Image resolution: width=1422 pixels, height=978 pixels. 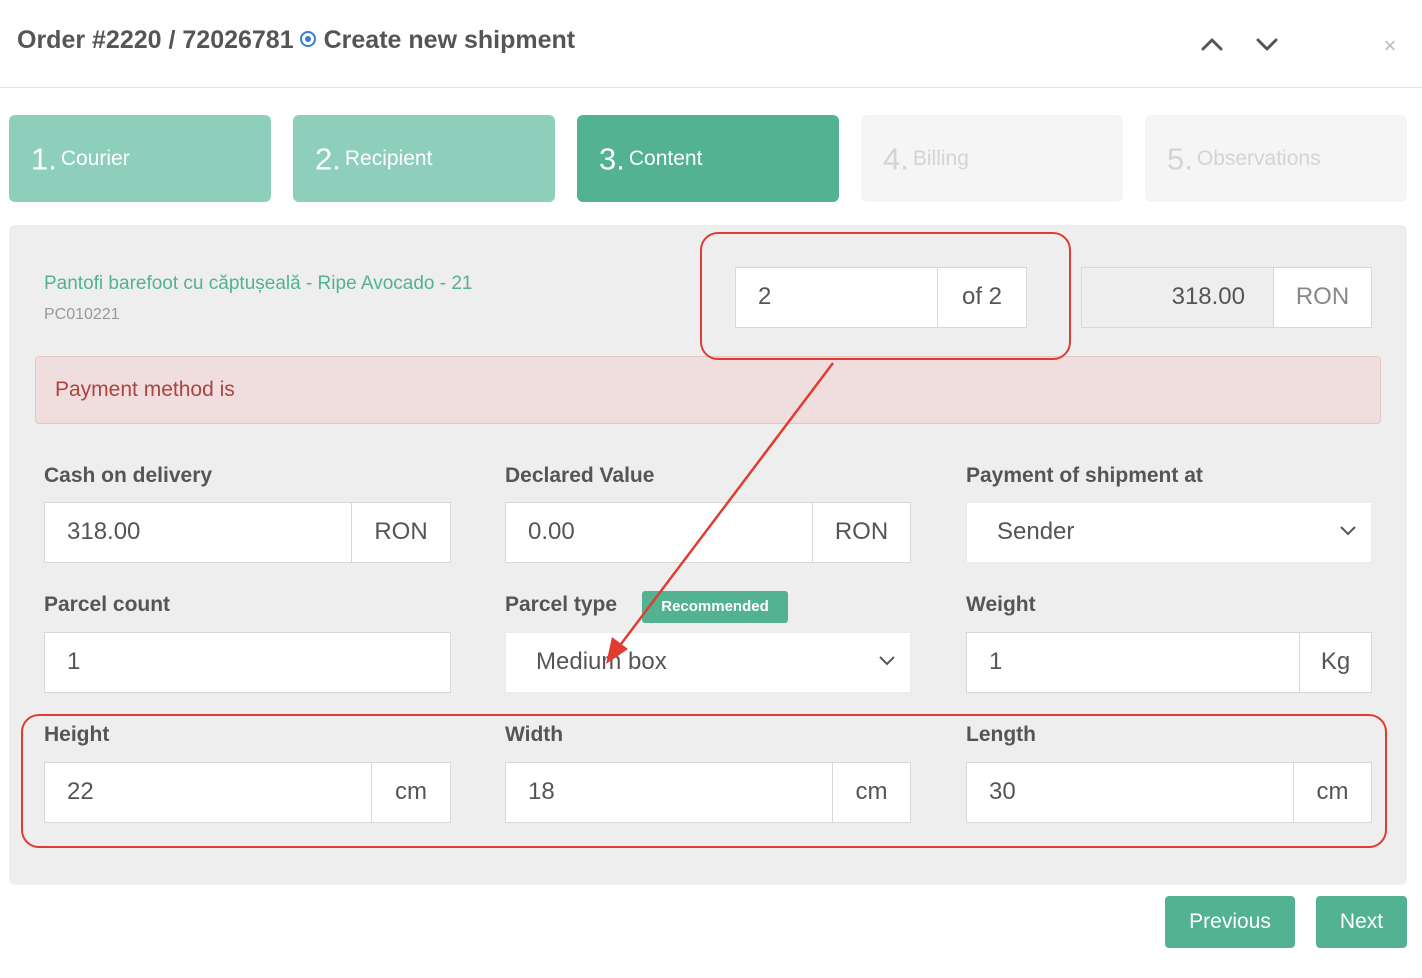 I want to click on step-label: Recipient, so click(x=388, y=159).